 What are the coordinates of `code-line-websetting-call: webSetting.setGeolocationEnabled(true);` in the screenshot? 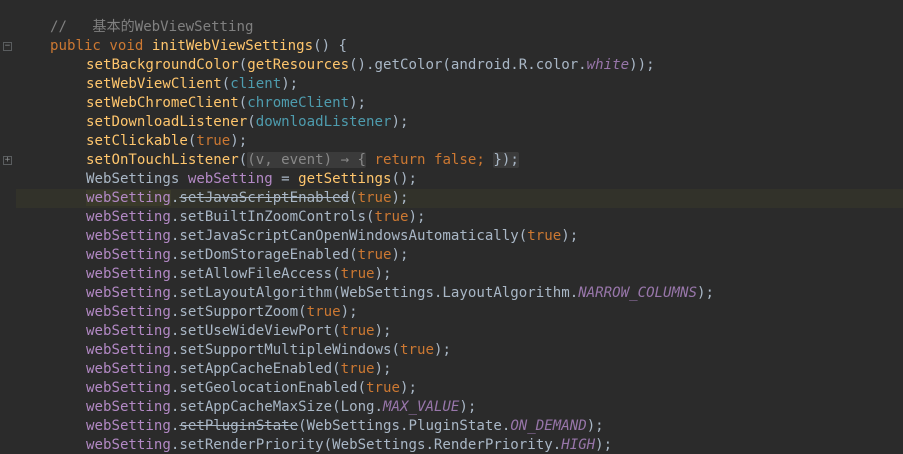 It's located at (459, 388).